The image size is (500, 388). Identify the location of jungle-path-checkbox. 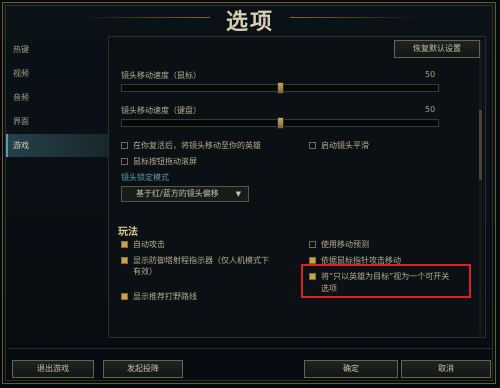
(124, 296).